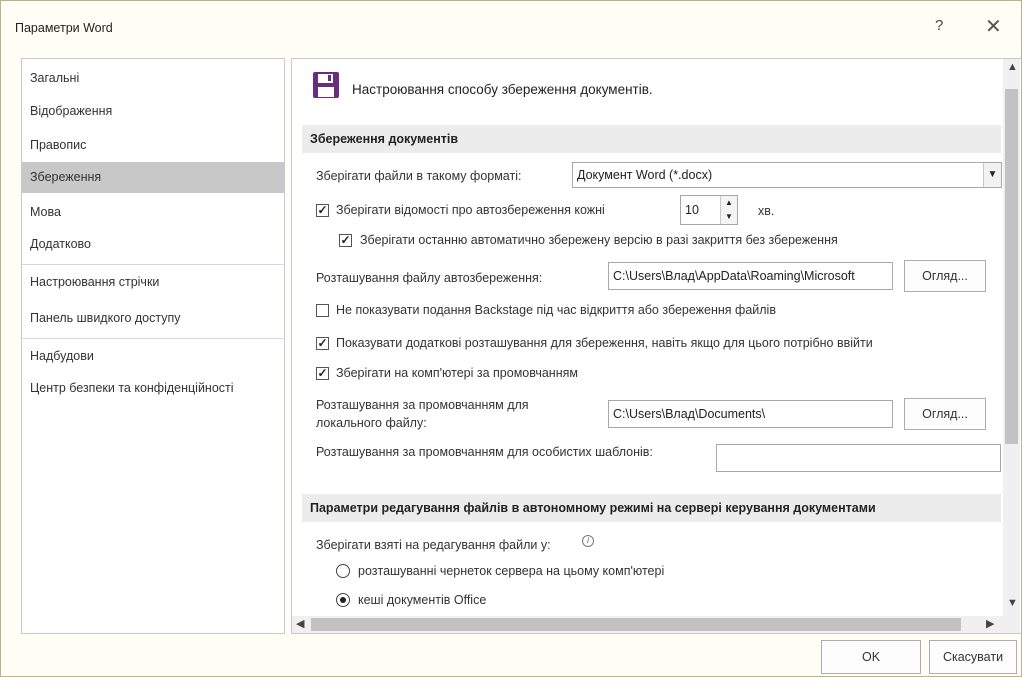 This screenshot has width=1022, height=677. Describe the element at coordinates (345, 240) in the screenshot. I see `keep-last-version-checkbox: ✓` at that location.